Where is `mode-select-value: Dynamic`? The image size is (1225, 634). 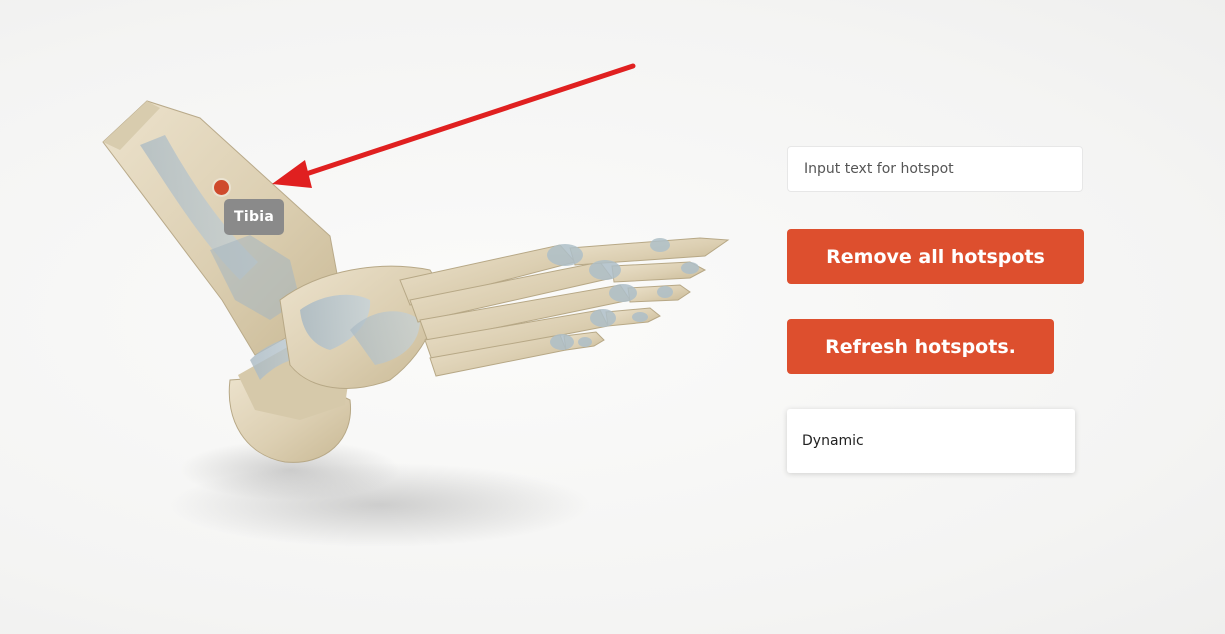 mode-select-value: Dynamic is located at coordinates (833, 441).